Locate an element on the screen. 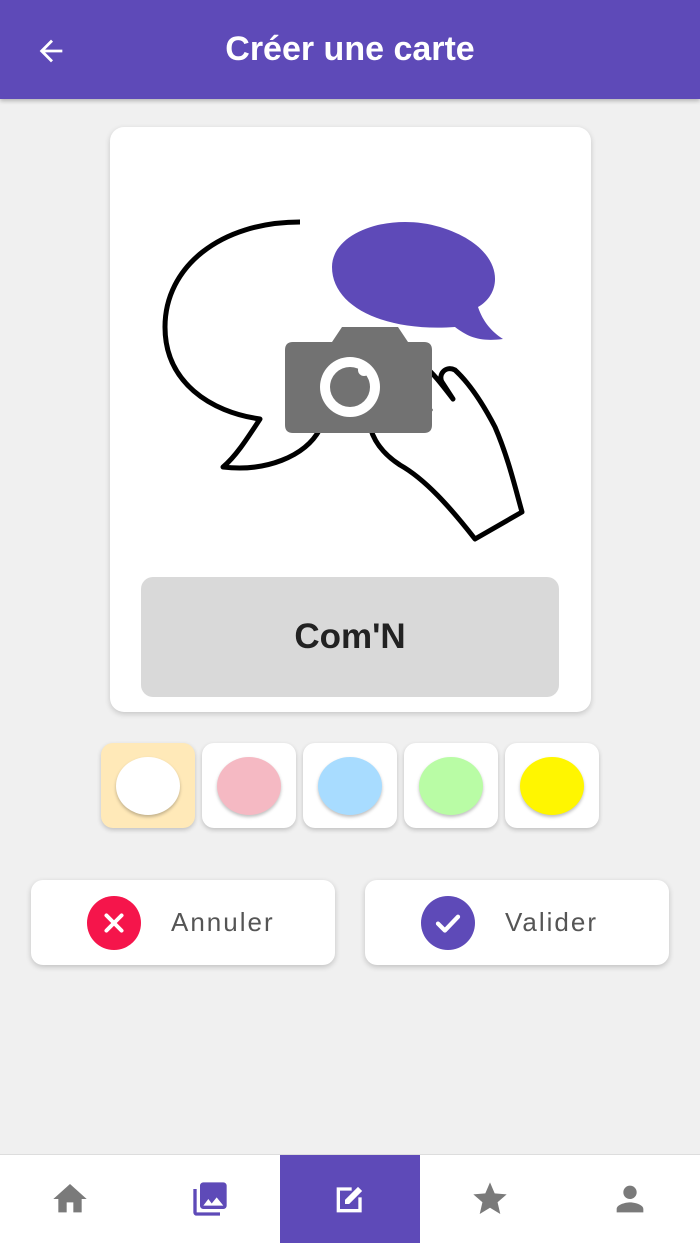 Image resolution: width=700 pixels, height=1244 pixels. bottom-navigation is located at coordinates (350, 1199).